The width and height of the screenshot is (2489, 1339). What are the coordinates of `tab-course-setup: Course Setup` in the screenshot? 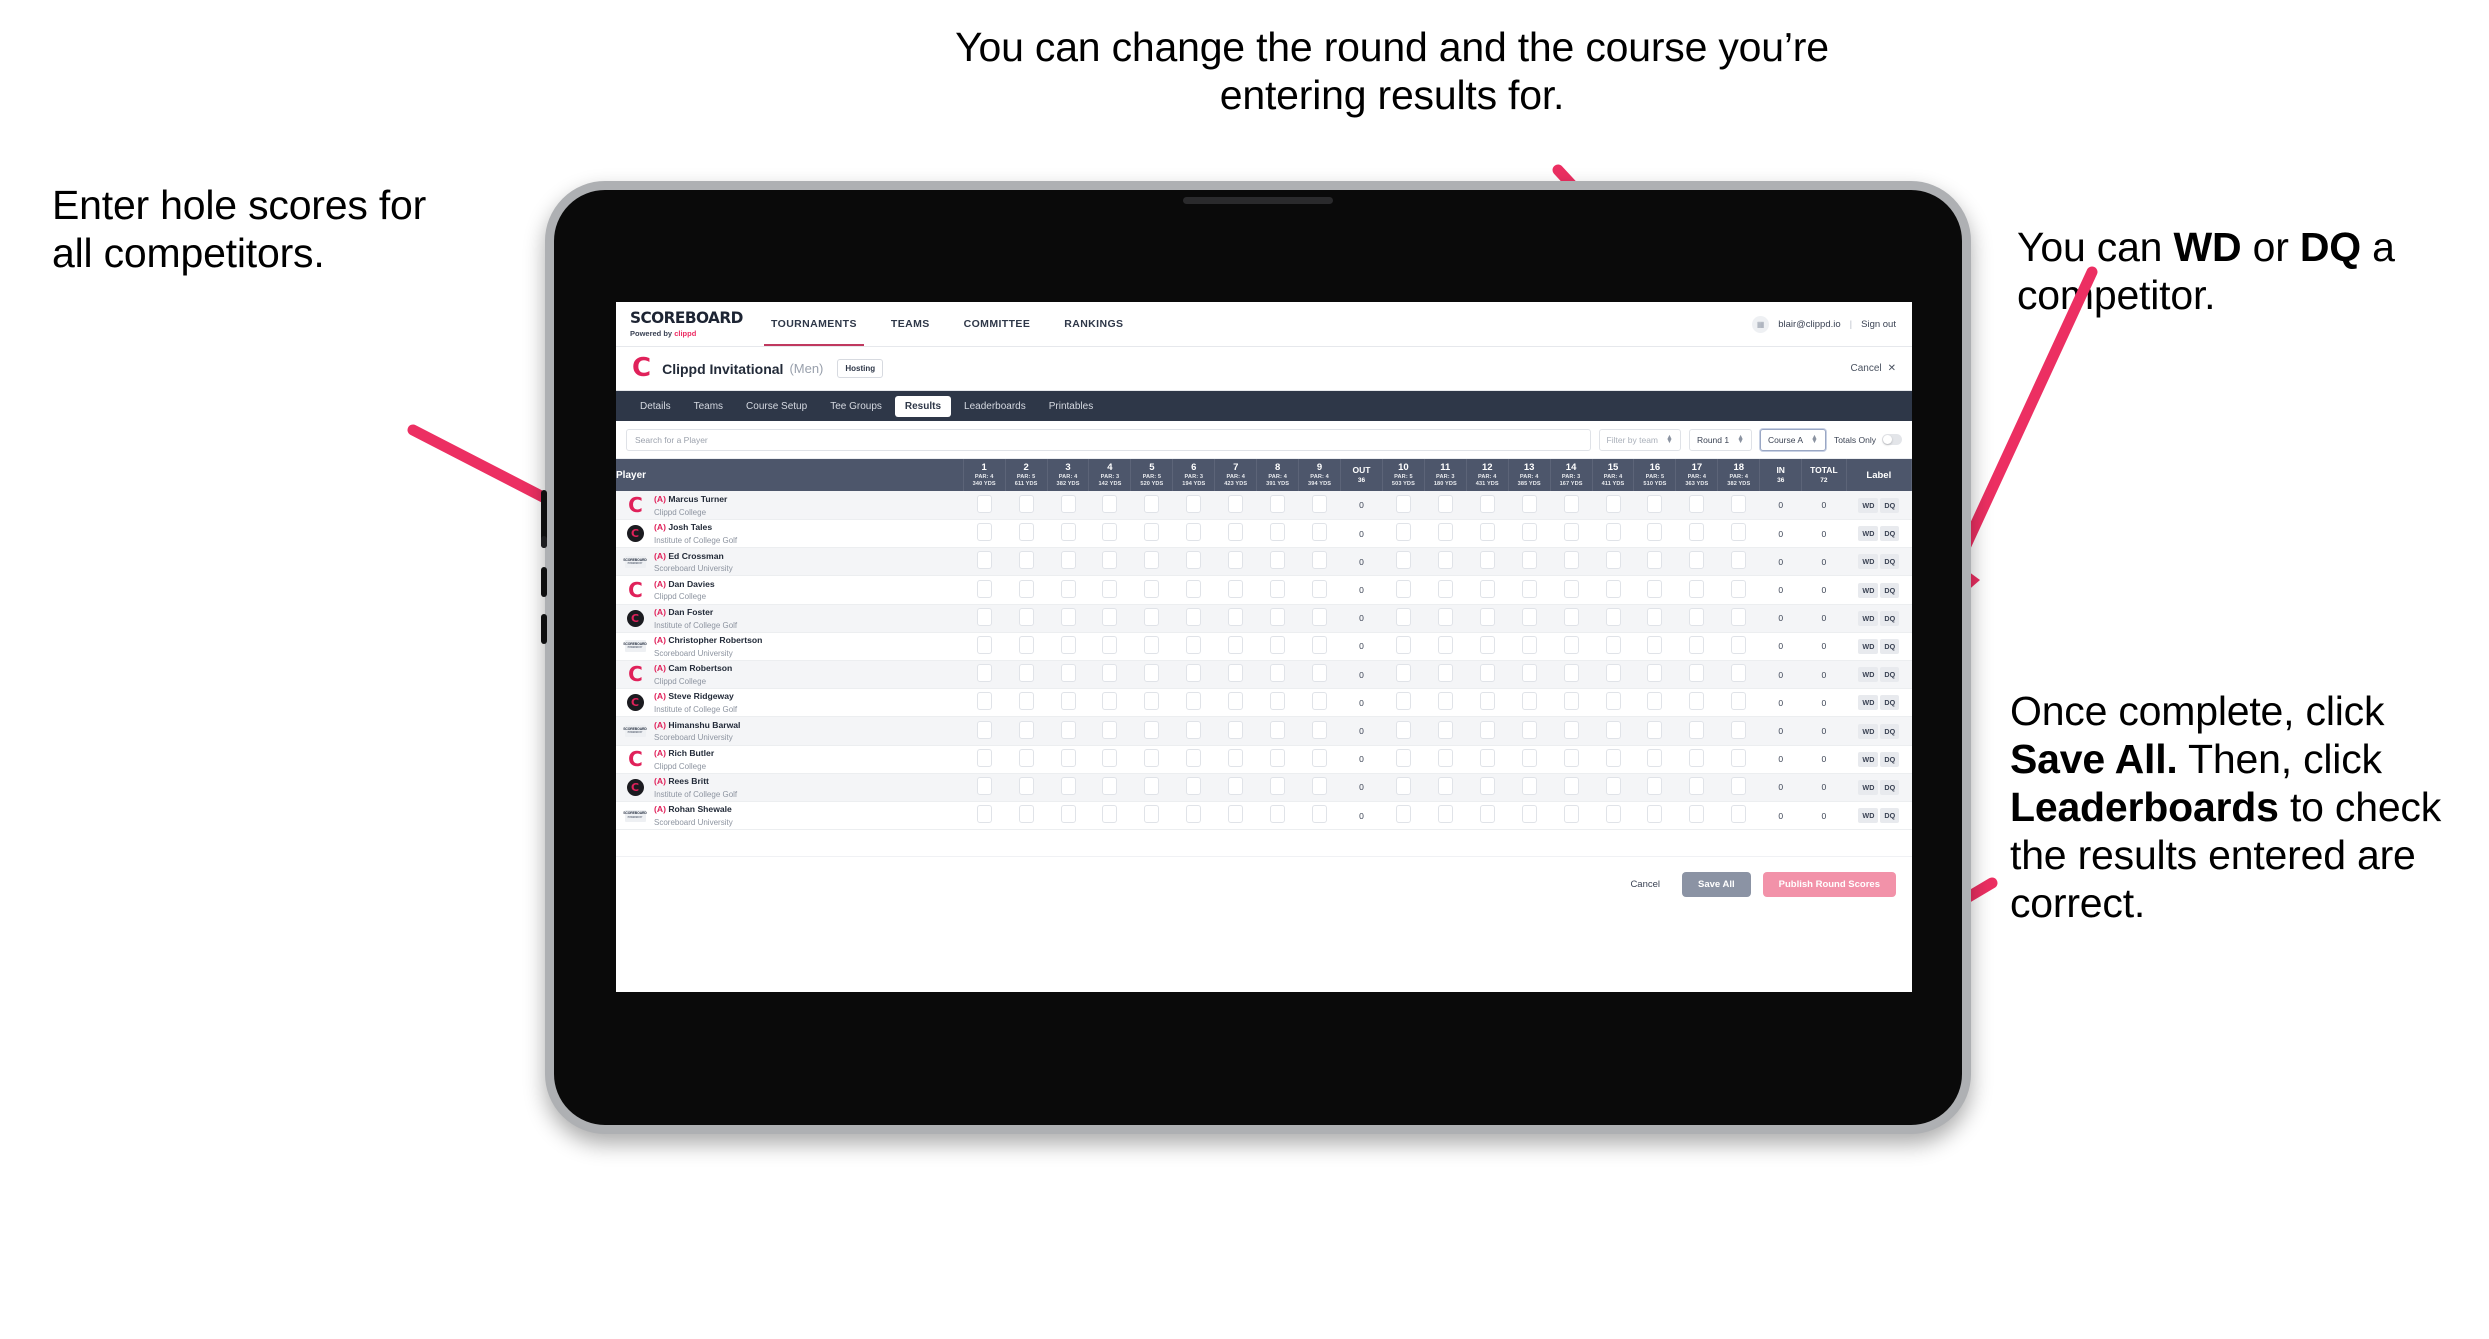 It's located at (776, 406).